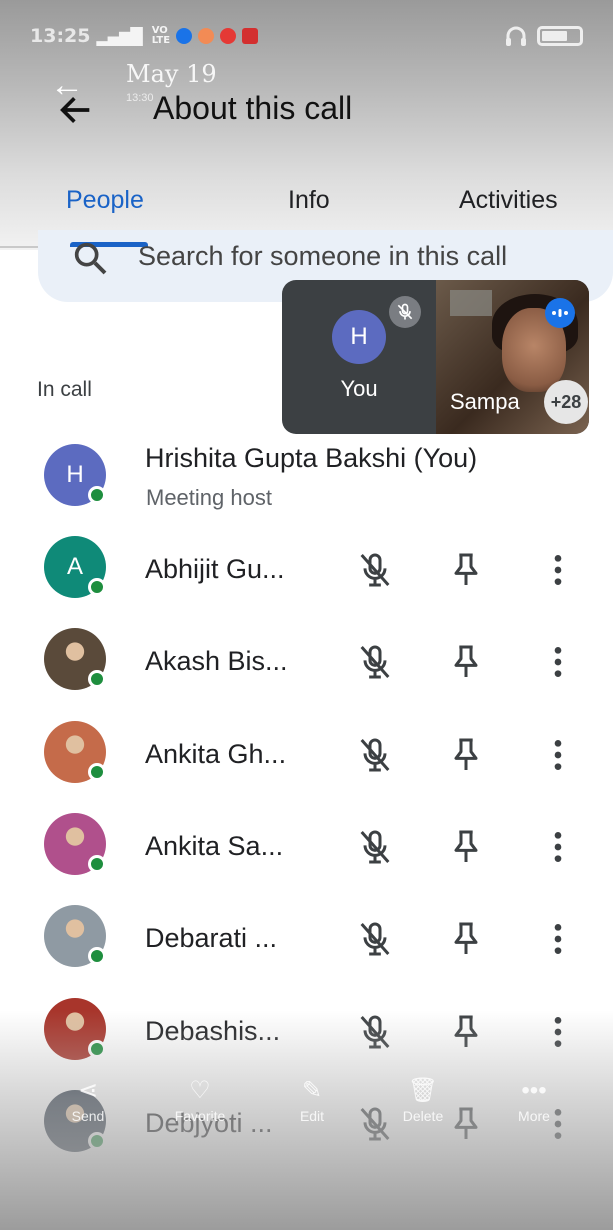 The height and width of the screenshot is (1230, 613). I want to click on send-button: ⋖ Send, so click(88, 1101).